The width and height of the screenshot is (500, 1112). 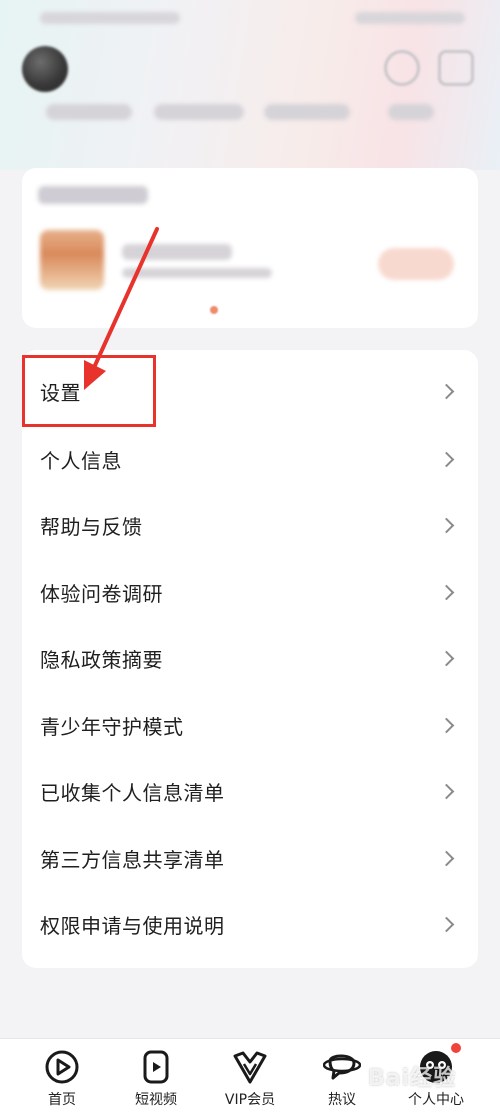 I want to click on promo-thumbnail, so click(x=72, y=260).